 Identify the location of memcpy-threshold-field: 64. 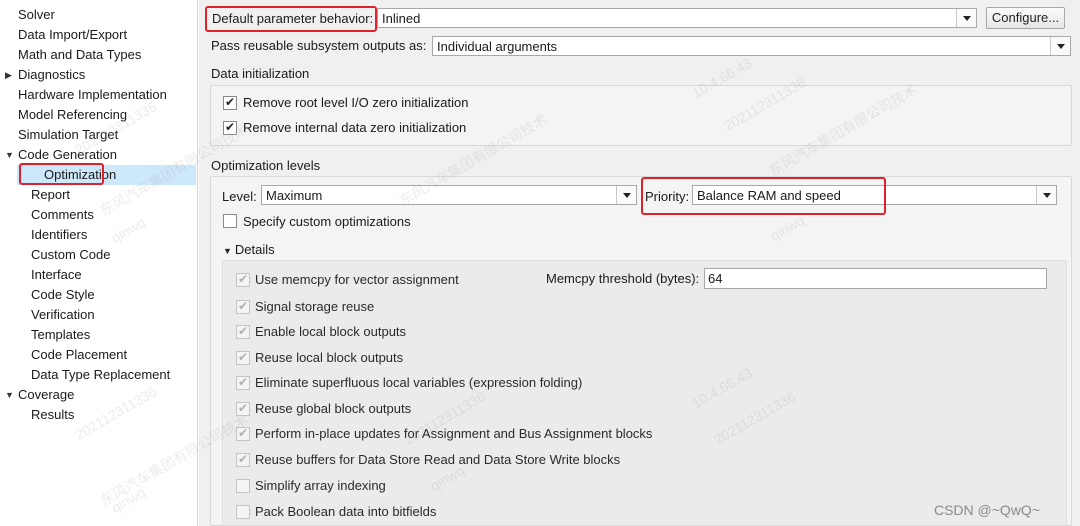
(875, 278).